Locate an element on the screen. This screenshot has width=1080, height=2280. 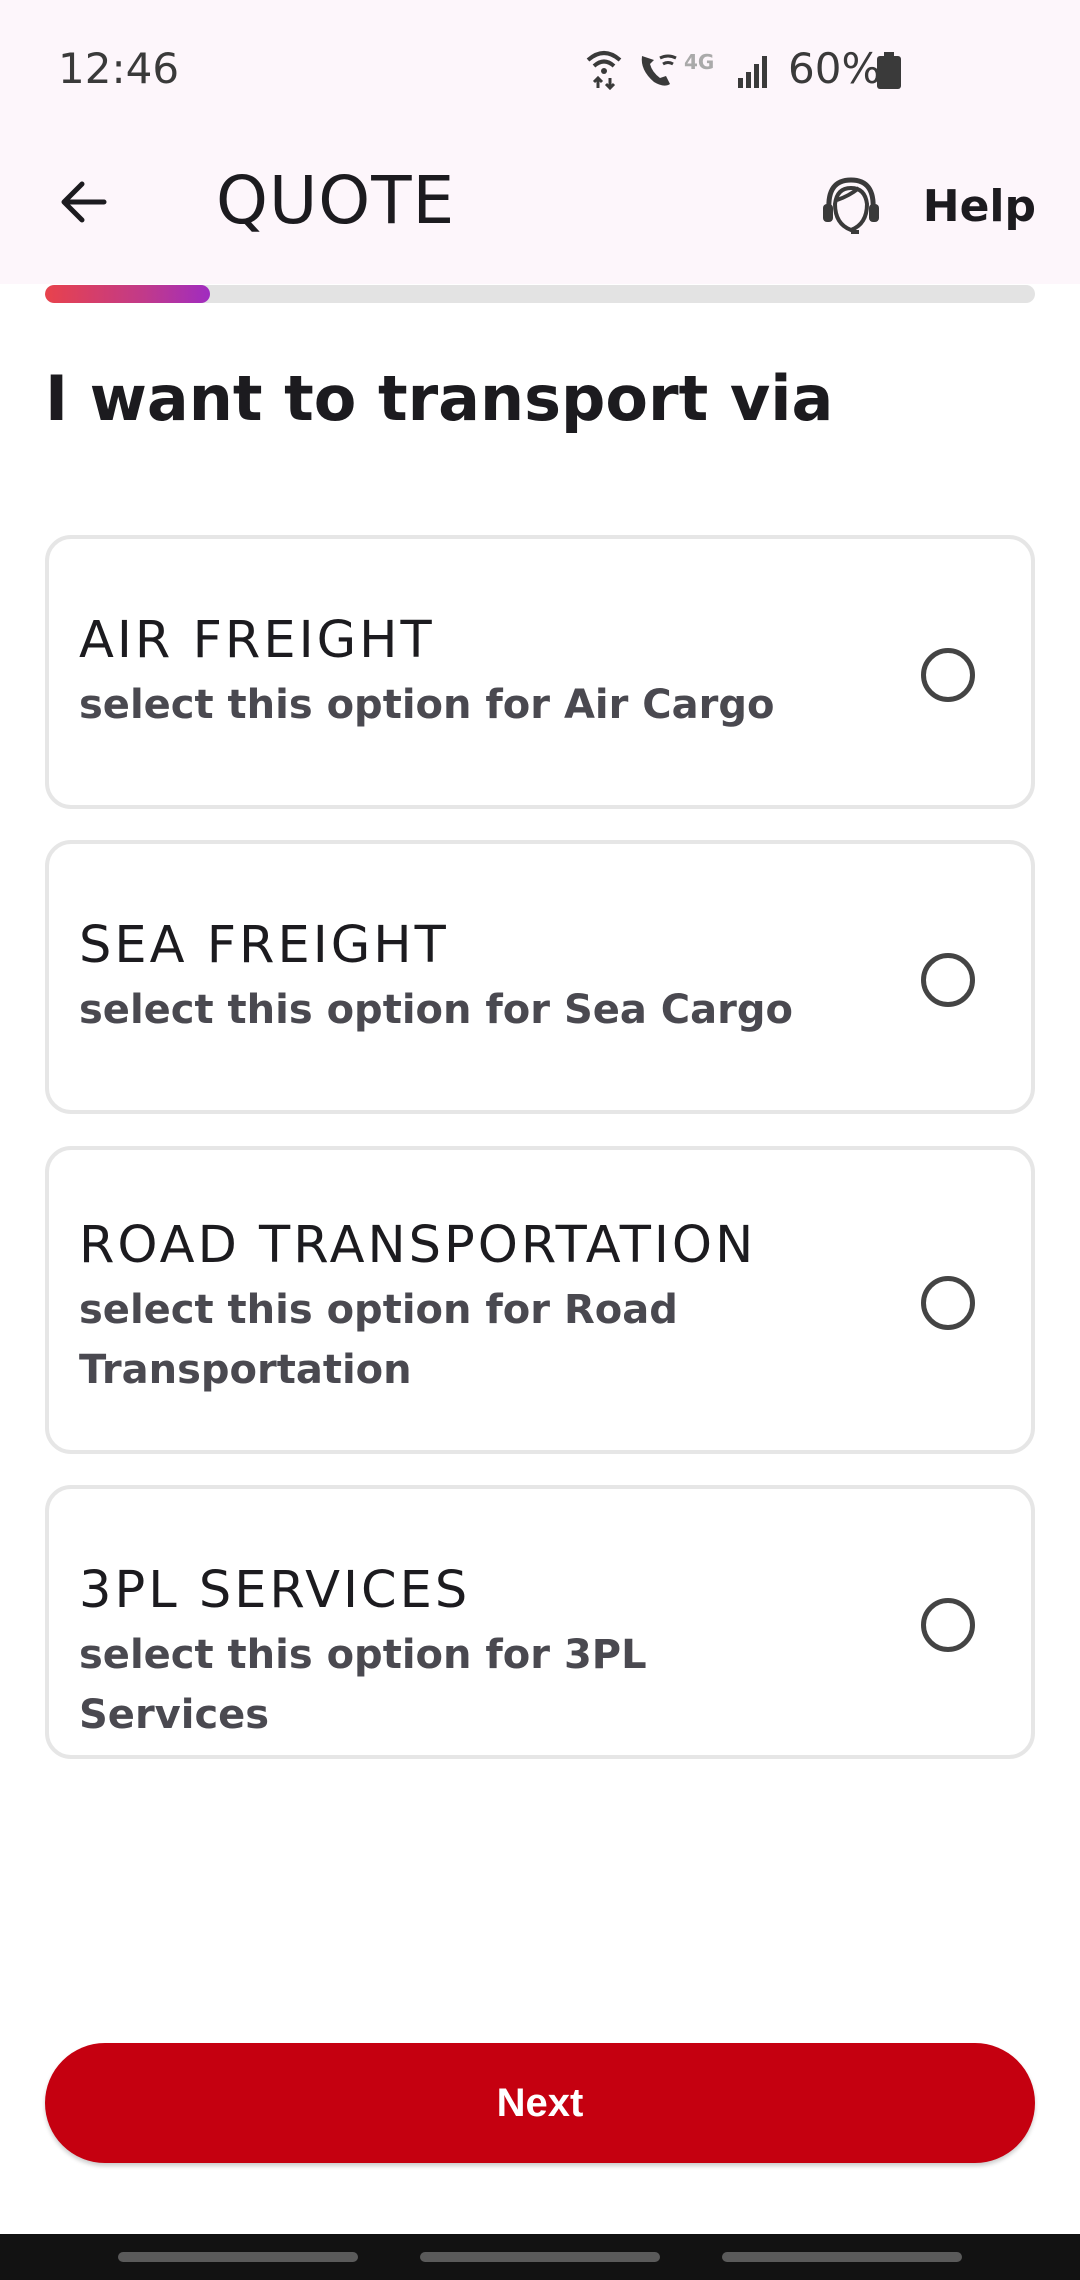
arrow-left-icon is located at coordinates (84, 202).